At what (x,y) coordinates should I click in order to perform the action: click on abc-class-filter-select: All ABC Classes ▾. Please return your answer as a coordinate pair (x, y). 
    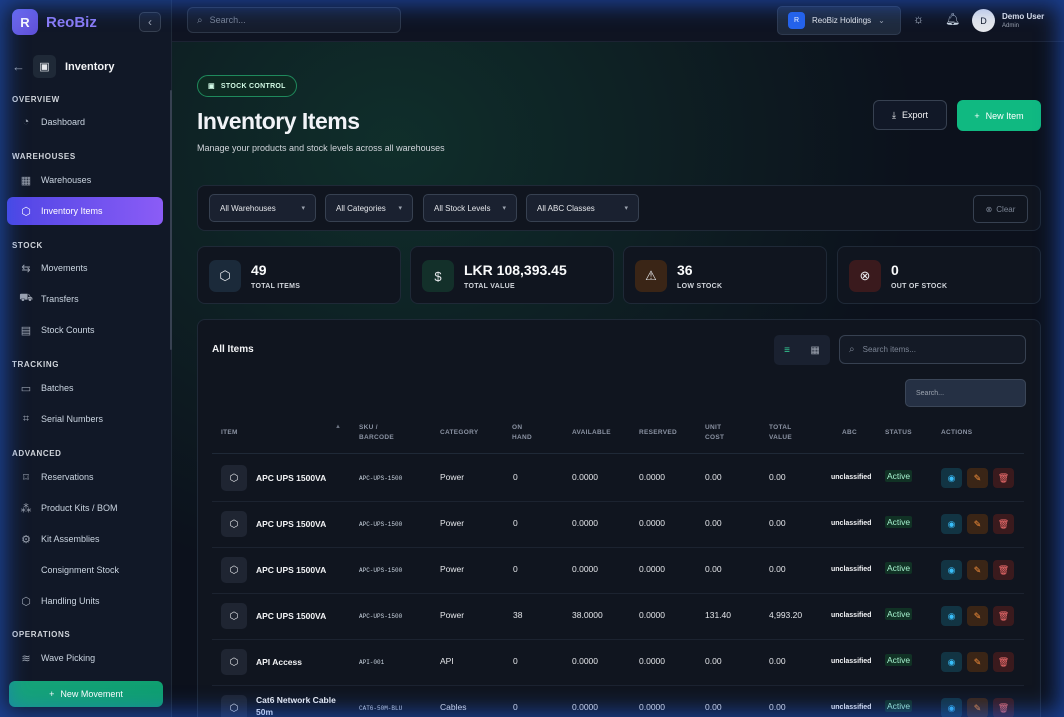
    Looking at the image, I should click on (582, 208).